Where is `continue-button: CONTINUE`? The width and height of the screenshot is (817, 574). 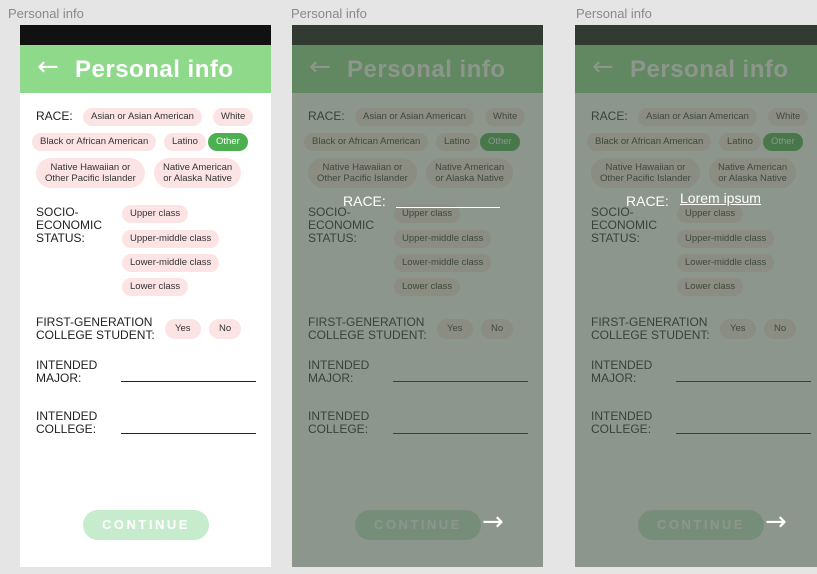
continue-button: CONTINUE is located at coordinates (146, 525).